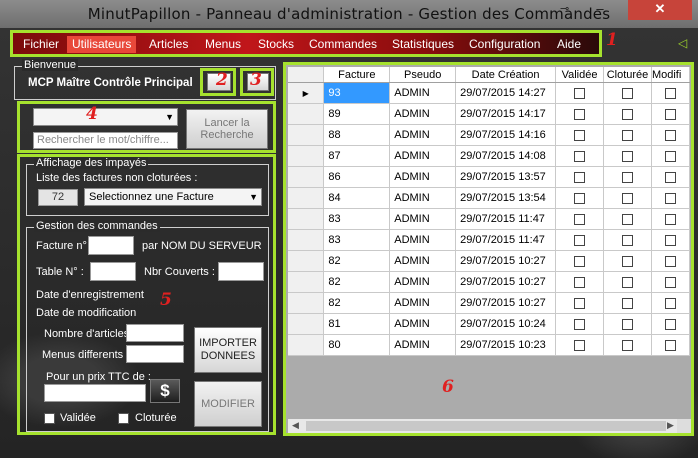  What do you see at coordinates (423, 75) in the screenshot?
I see `column-header-pseudo: Pseudo` at bounding box center [423, 75].